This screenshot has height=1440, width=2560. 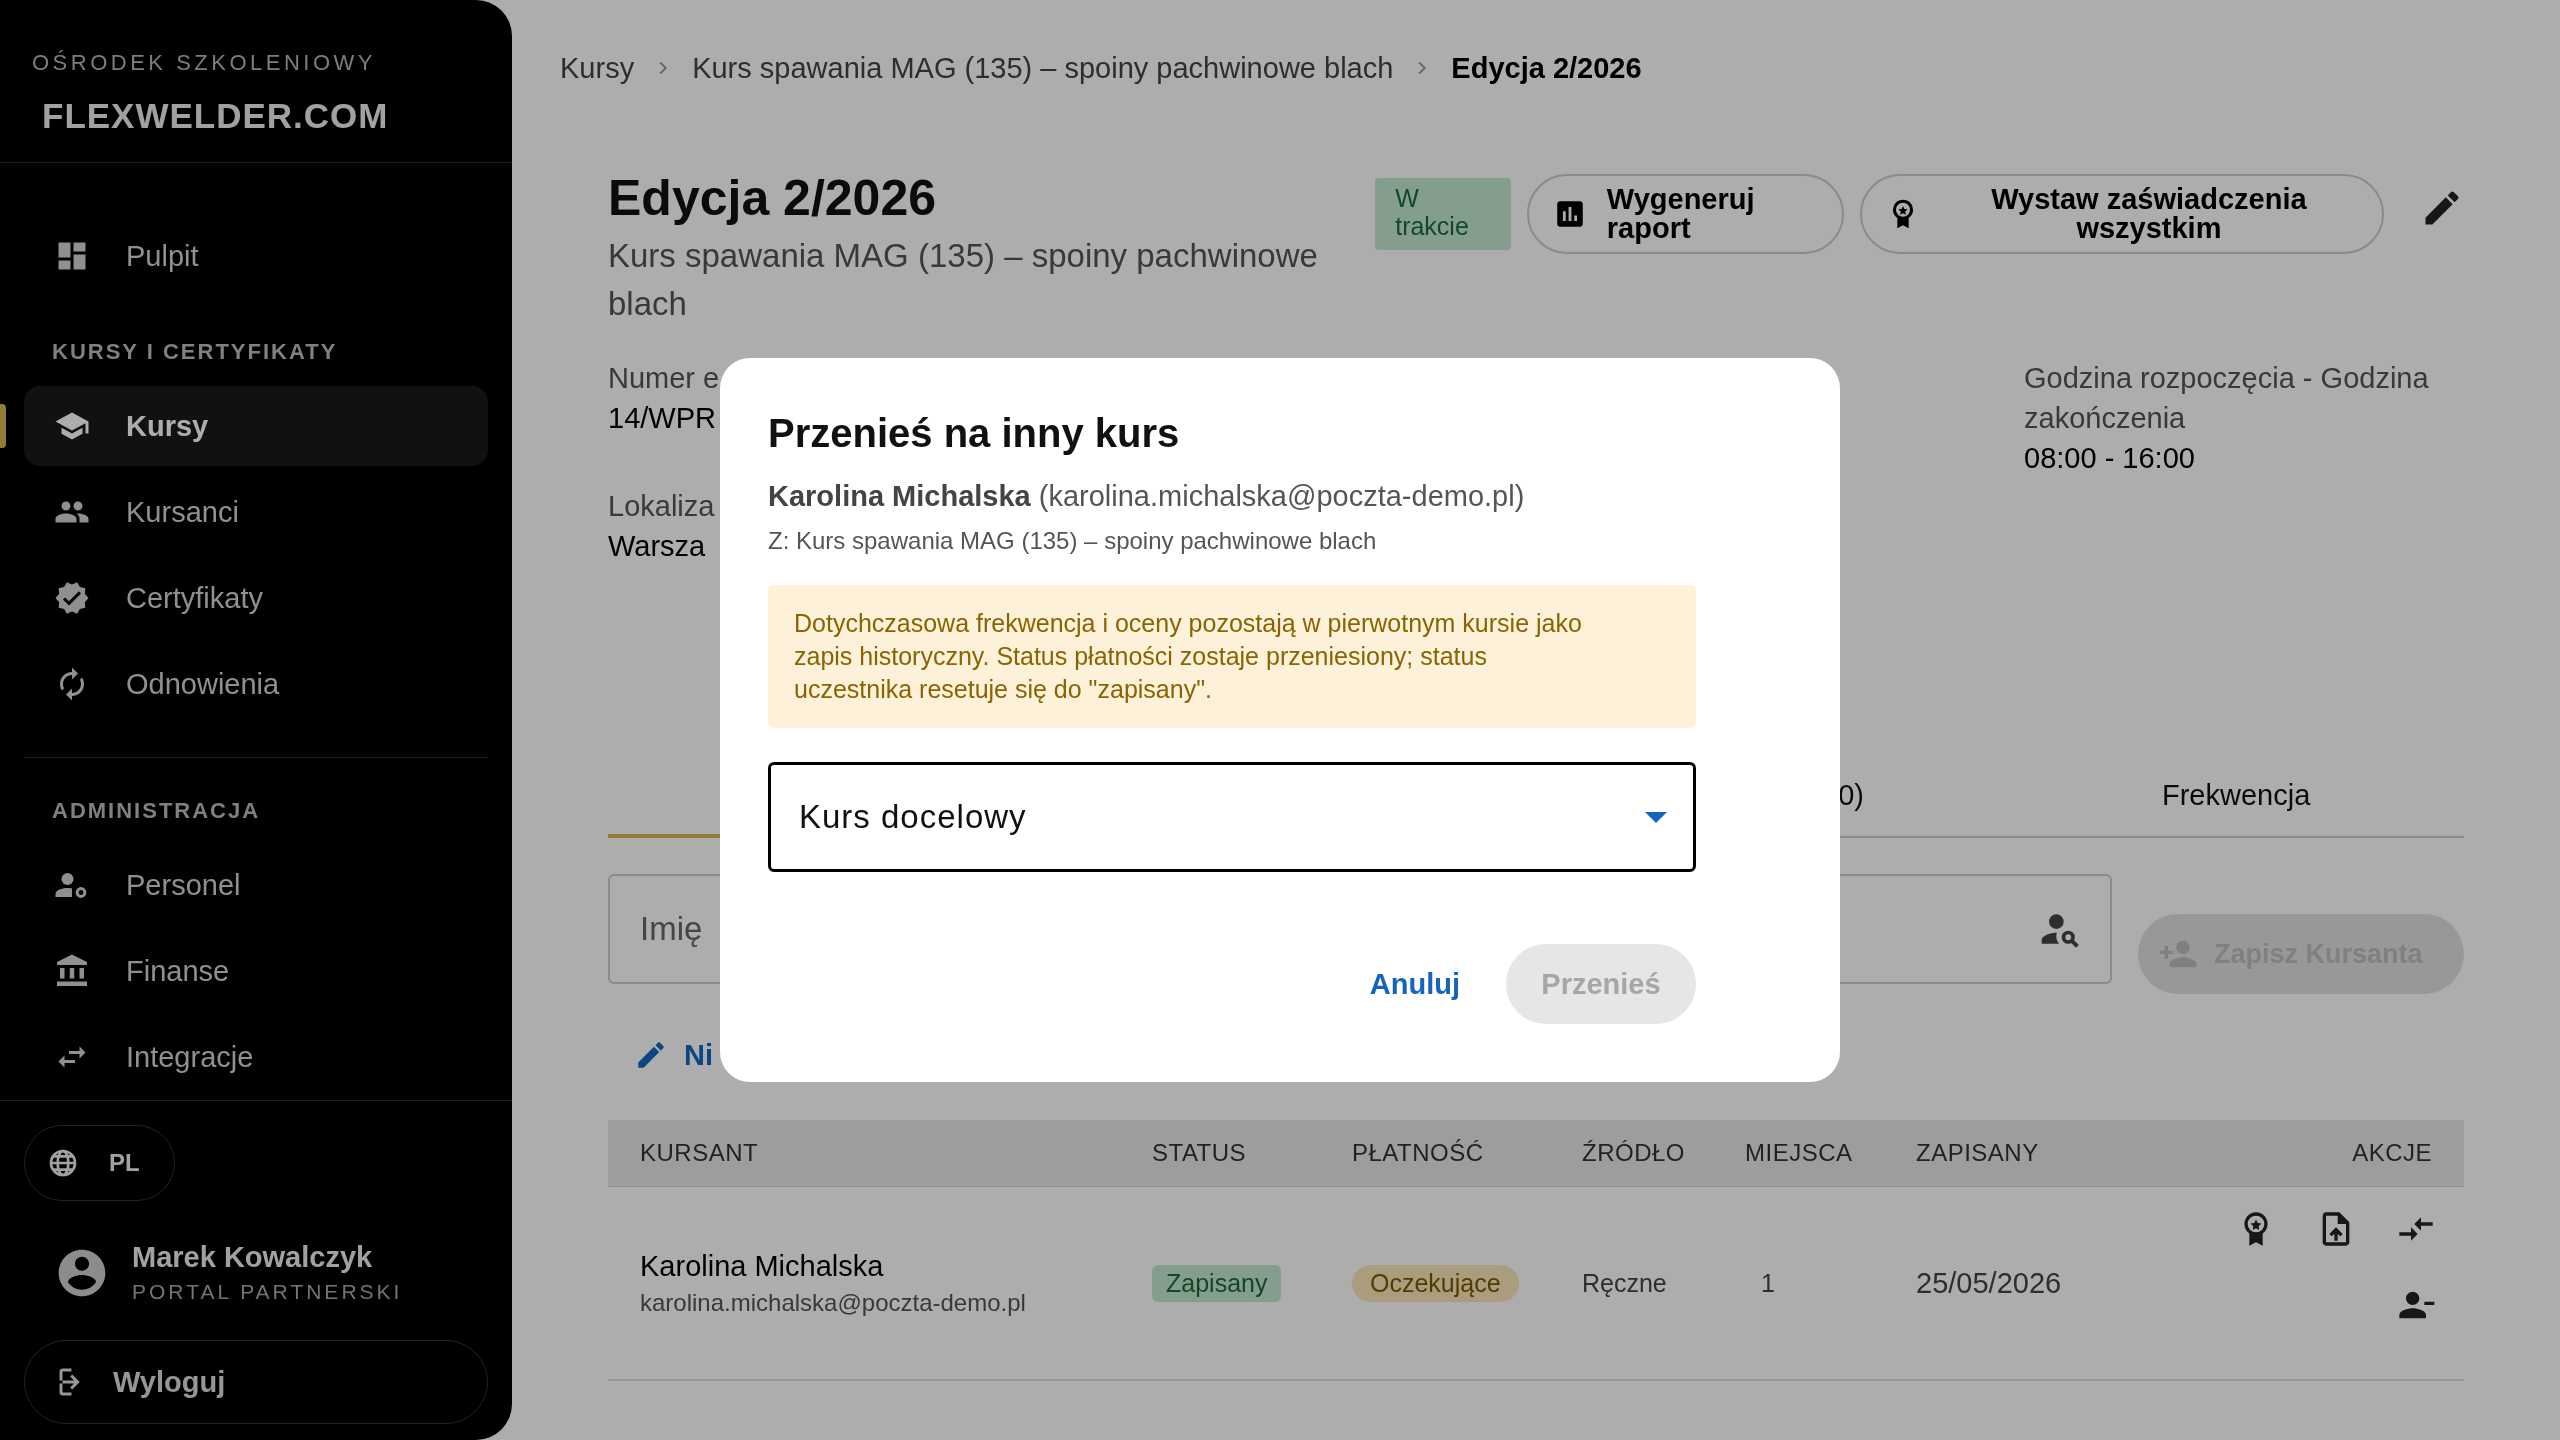 What do you see at coordinates (657, 546) in the screenshot?
I see `detail-value: Warsza` at bounding box center [657, 546].